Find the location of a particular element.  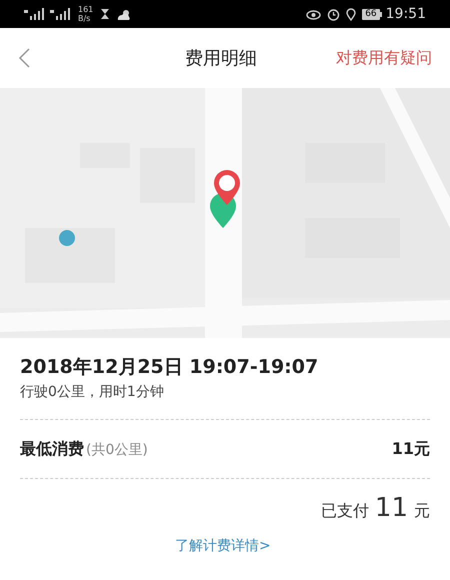

charge-amount: 11元 is located at coordinates (411, 449).